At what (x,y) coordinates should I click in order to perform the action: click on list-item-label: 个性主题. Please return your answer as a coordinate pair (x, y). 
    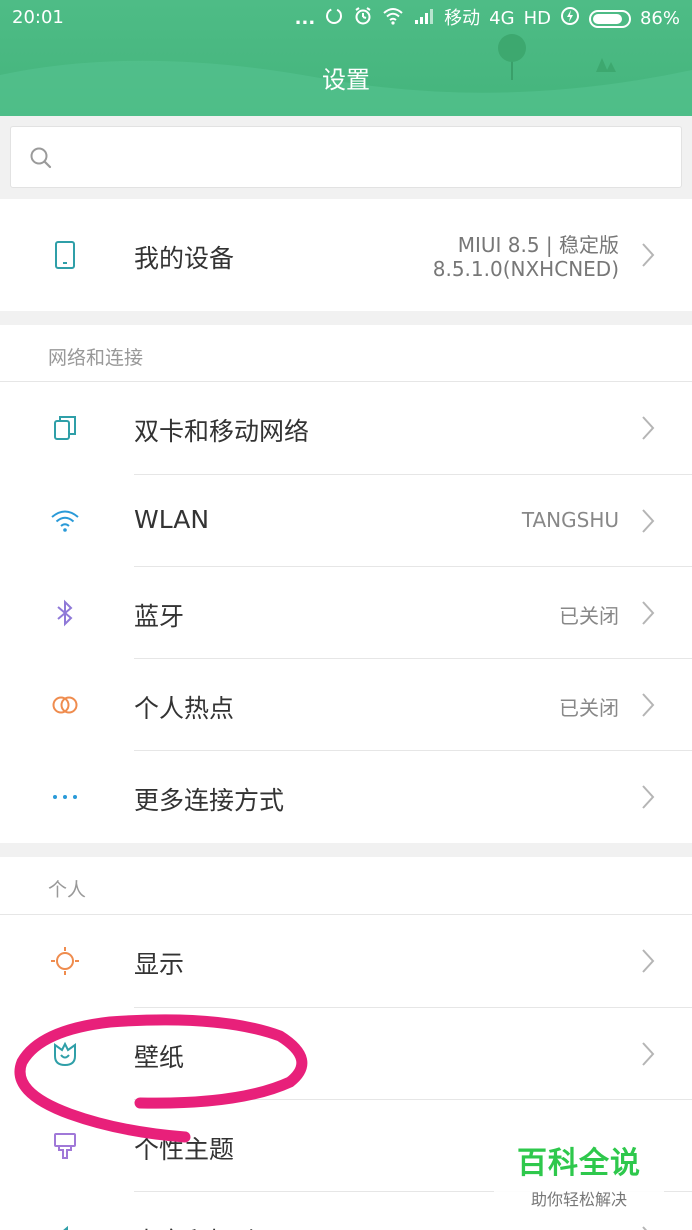
    Looking at the image, I should click on (184, 1149).